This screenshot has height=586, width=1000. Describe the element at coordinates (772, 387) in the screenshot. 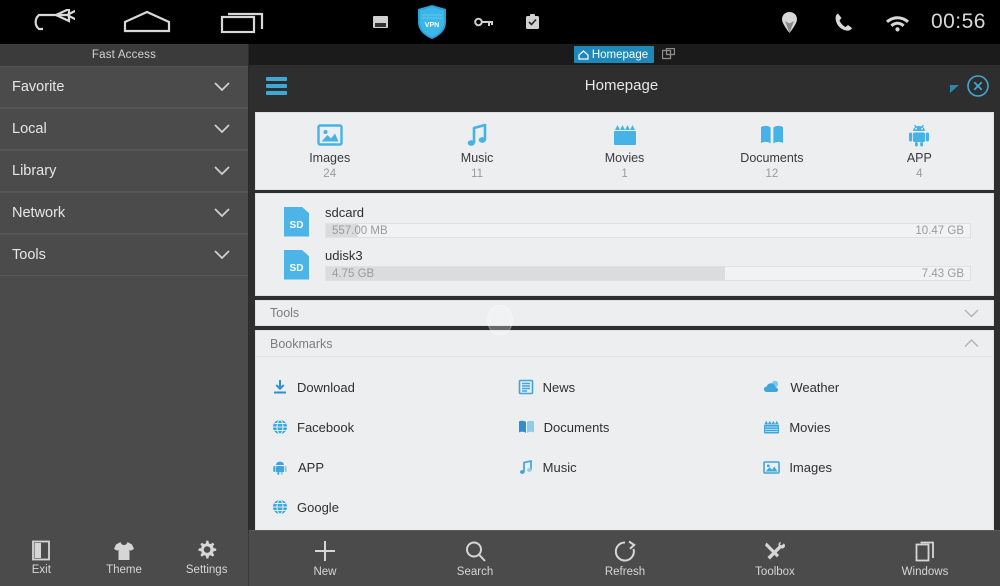

I see `weather-cloud-icon` at that location.